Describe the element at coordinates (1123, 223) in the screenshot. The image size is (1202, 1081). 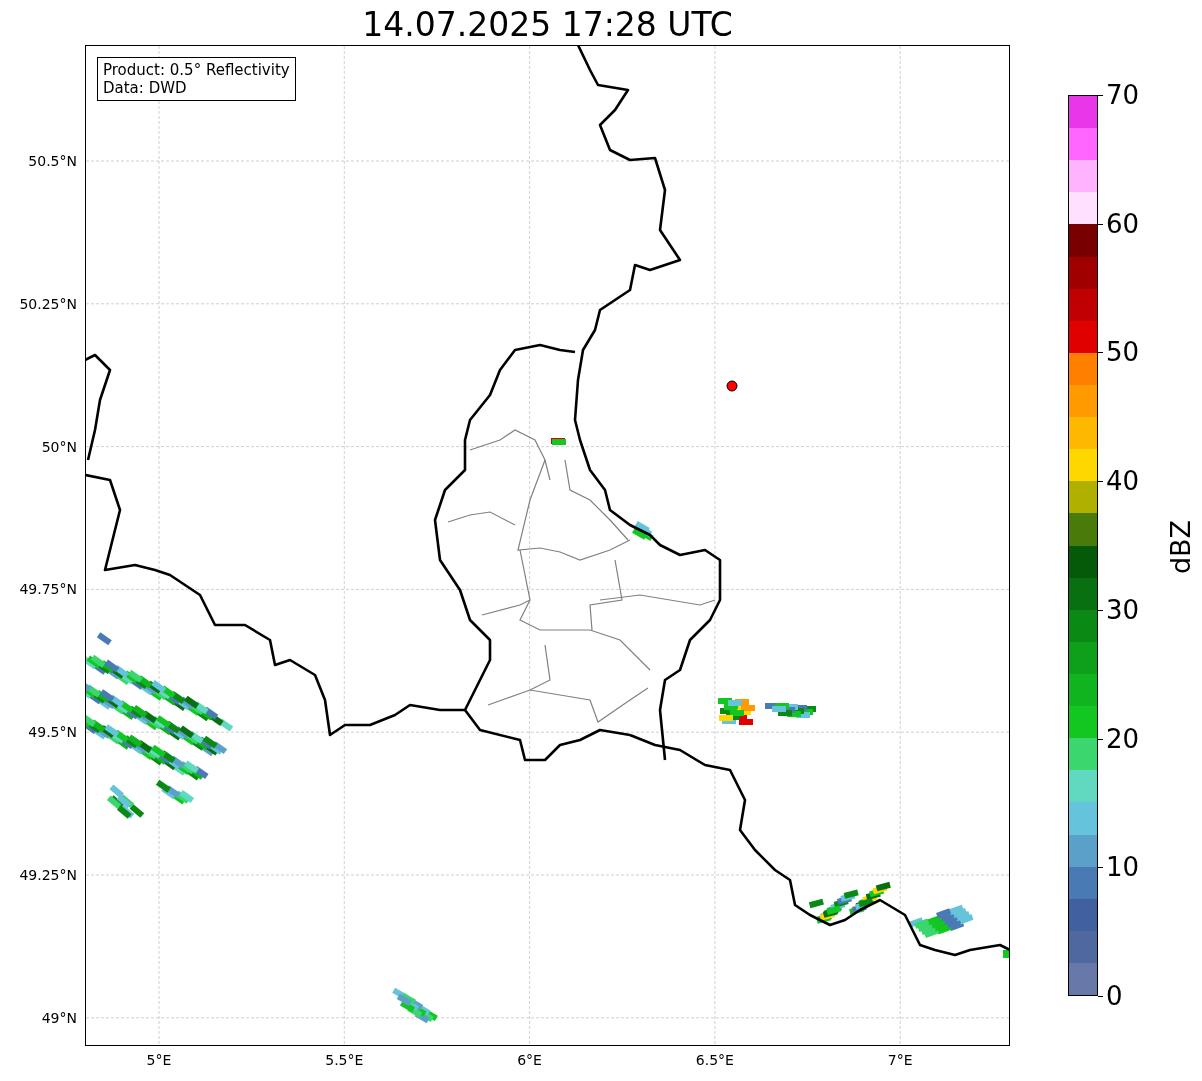
I see `colorbar-tick-label: 60` at that location.